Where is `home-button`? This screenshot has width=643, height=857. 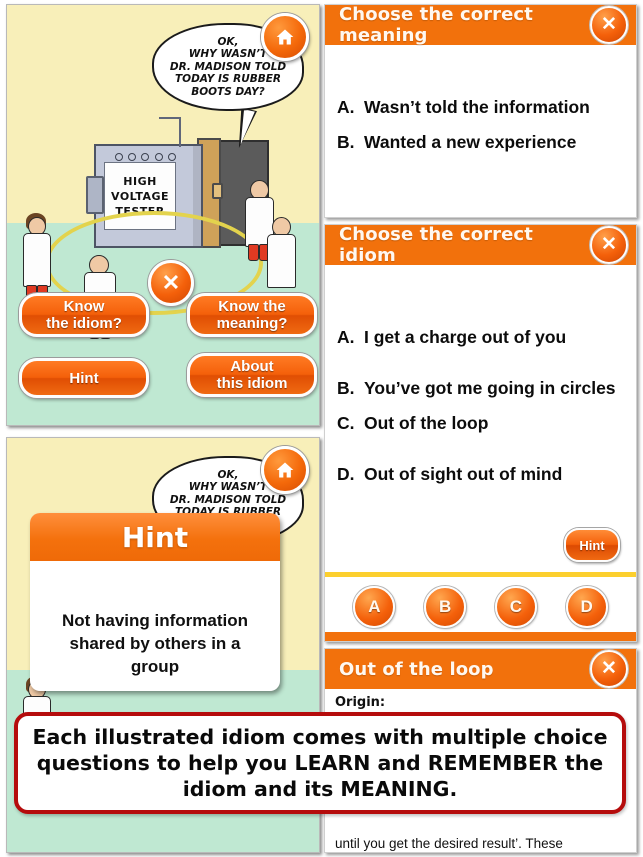
home-button is located at coordinates (285, 37).